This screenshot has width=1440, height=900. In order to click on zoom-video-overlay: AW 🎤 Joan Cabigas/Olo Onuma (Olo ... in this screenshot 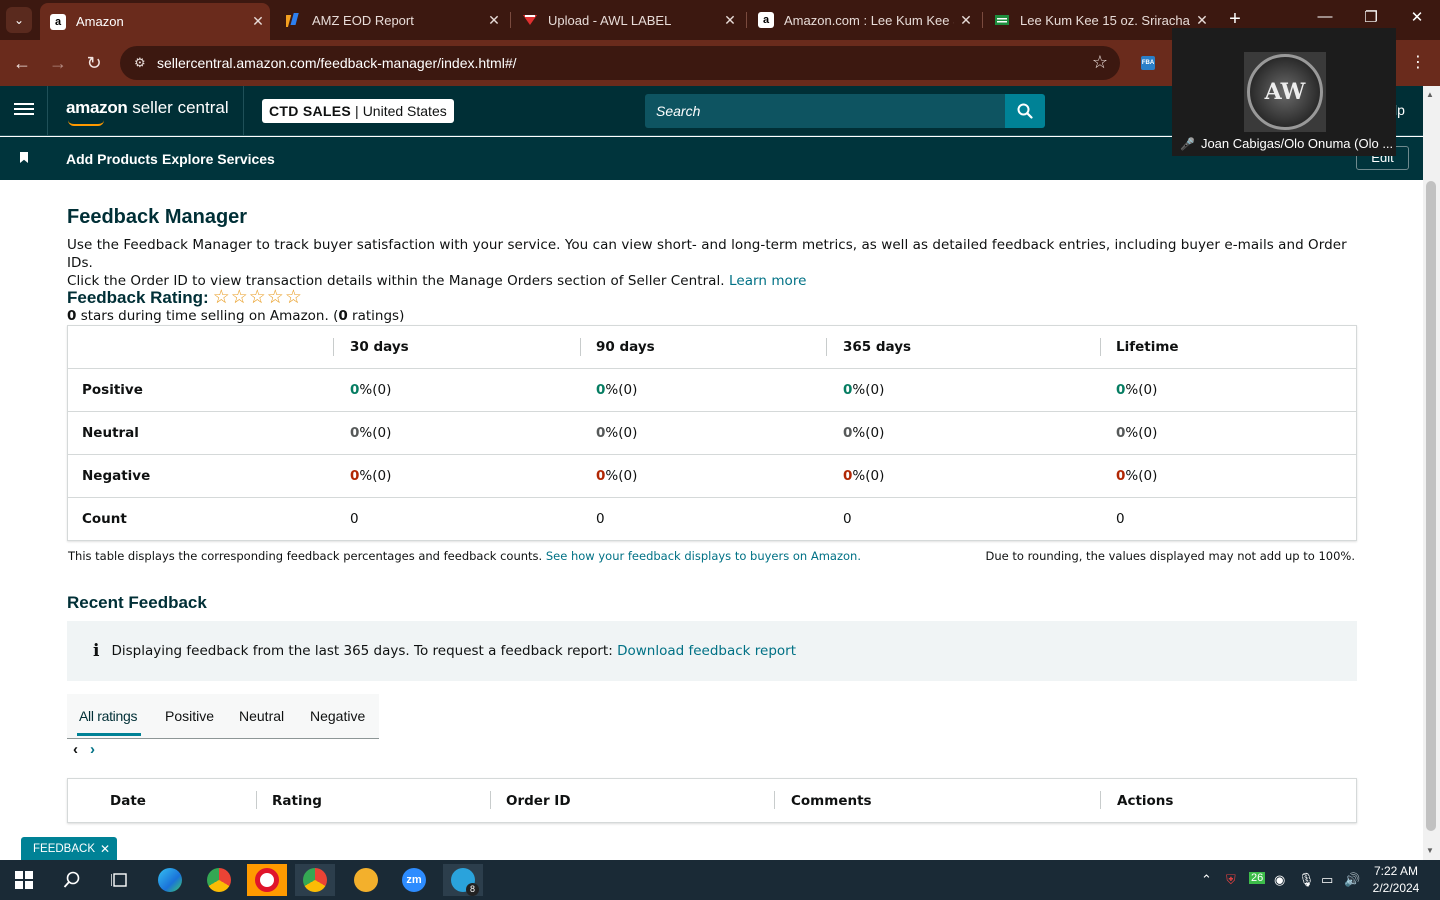, I will do `click(1284, 92)`.